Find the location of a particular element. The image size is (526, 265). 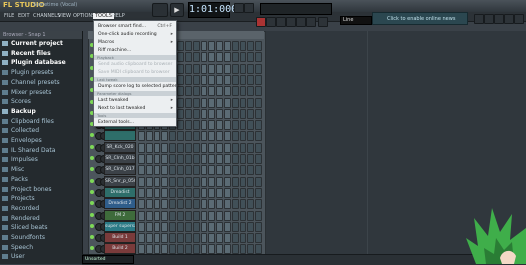

browser-item: Recorded is located at coordinates (41, 209).